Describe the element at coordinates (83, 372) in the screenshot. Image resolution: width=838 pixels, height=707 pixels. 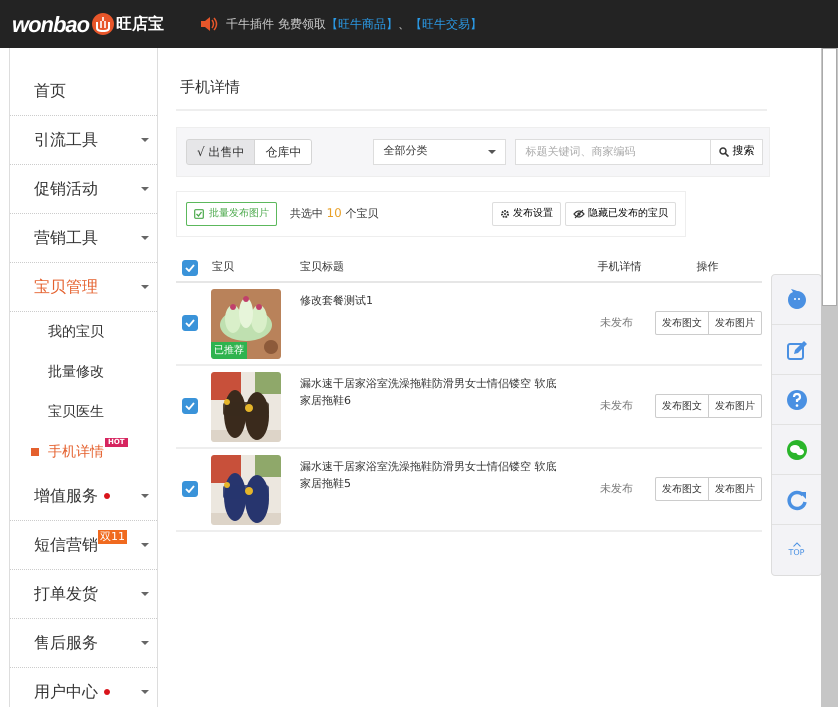
I see `sidebar-subitem: 批量修改` at that location.